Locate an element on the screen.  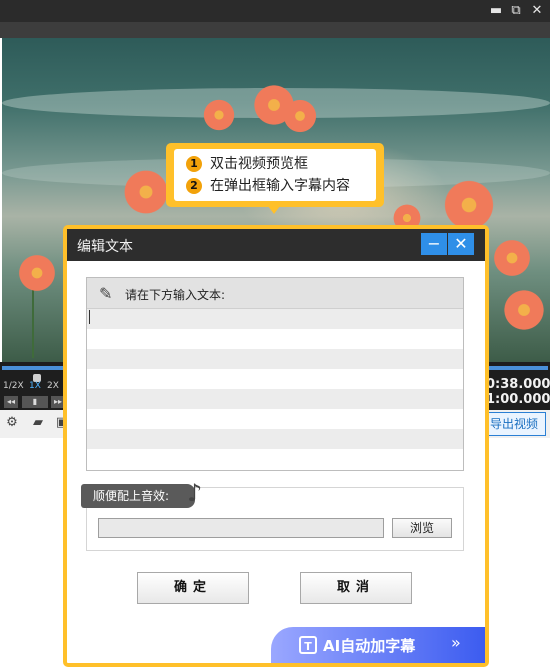
folder-icon: ▰ is located at coordinates (38, 423).